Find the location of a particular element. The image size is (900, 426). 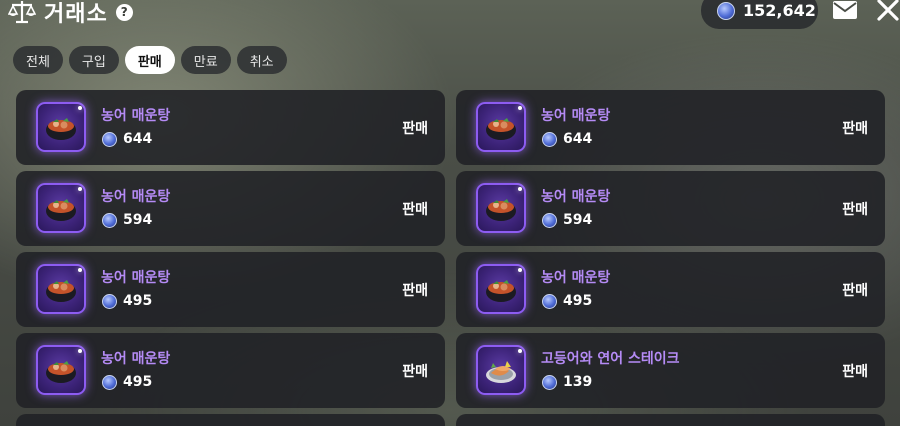

filter-tabs: 전체 구입 판매 만료 취소 is located at coordinates (150, 60).